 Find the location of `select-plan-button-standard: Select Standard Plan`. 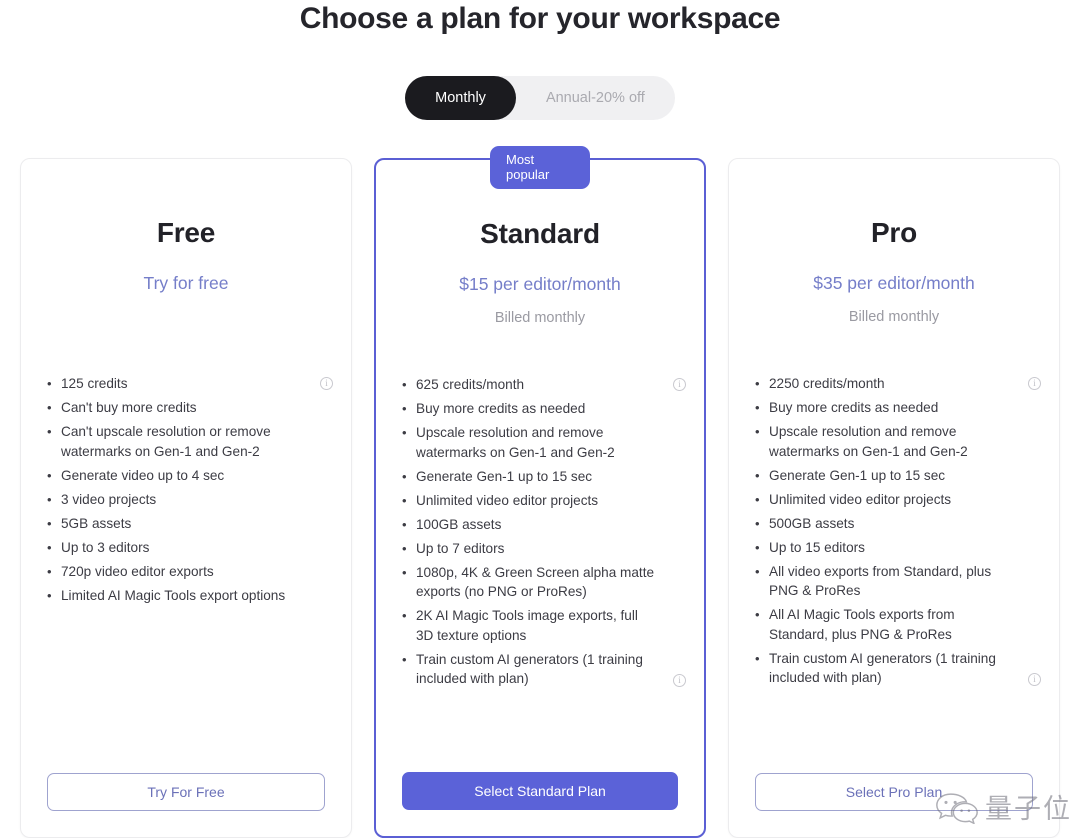

select-plan-button-standard: Select Standard Plan is located at coordinates (540, 791).